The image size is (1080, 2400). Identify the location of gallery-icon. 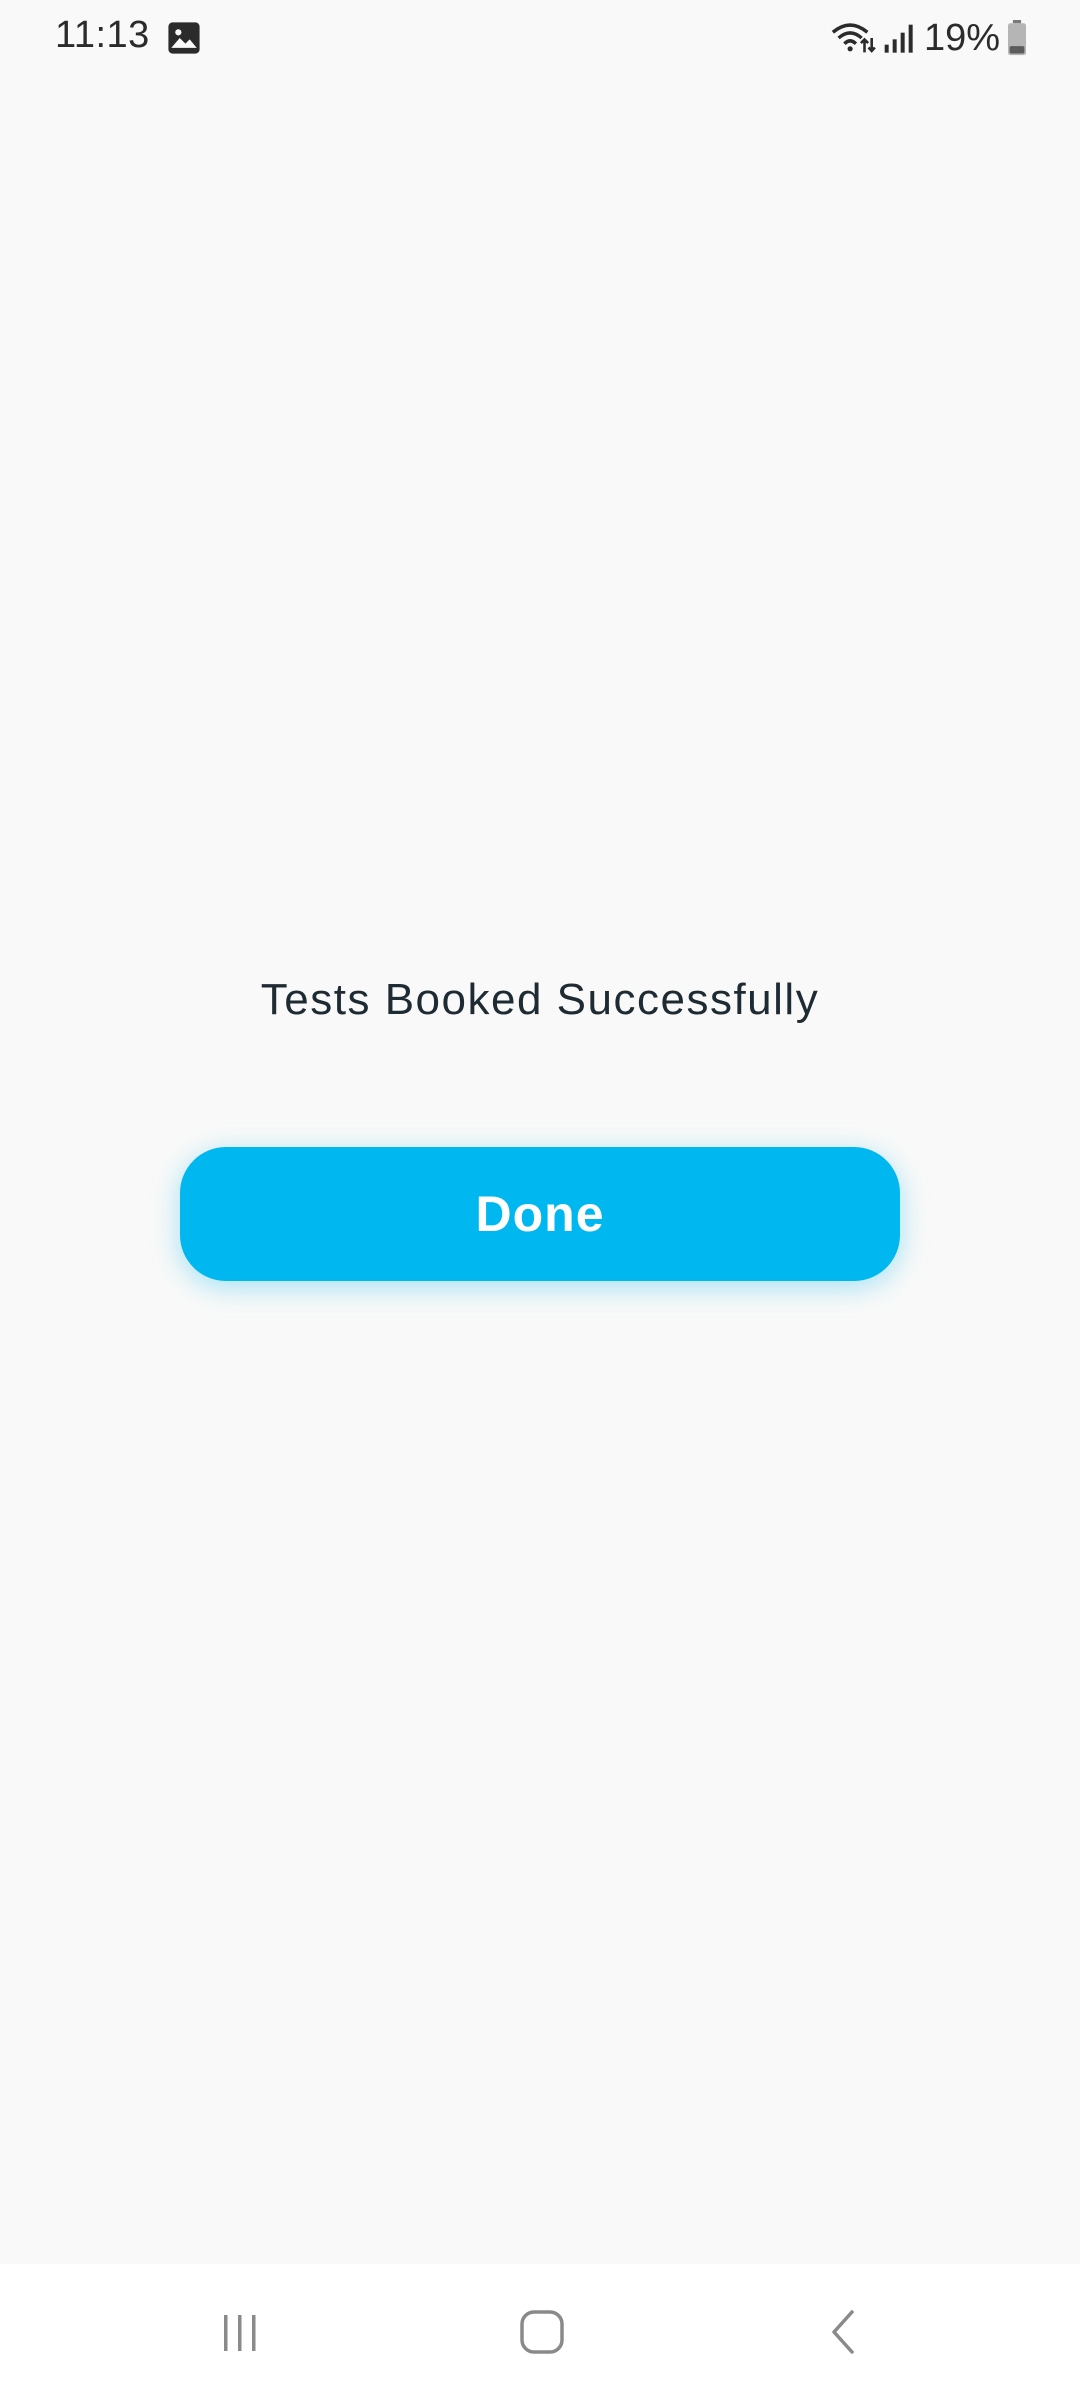
(184, 38).